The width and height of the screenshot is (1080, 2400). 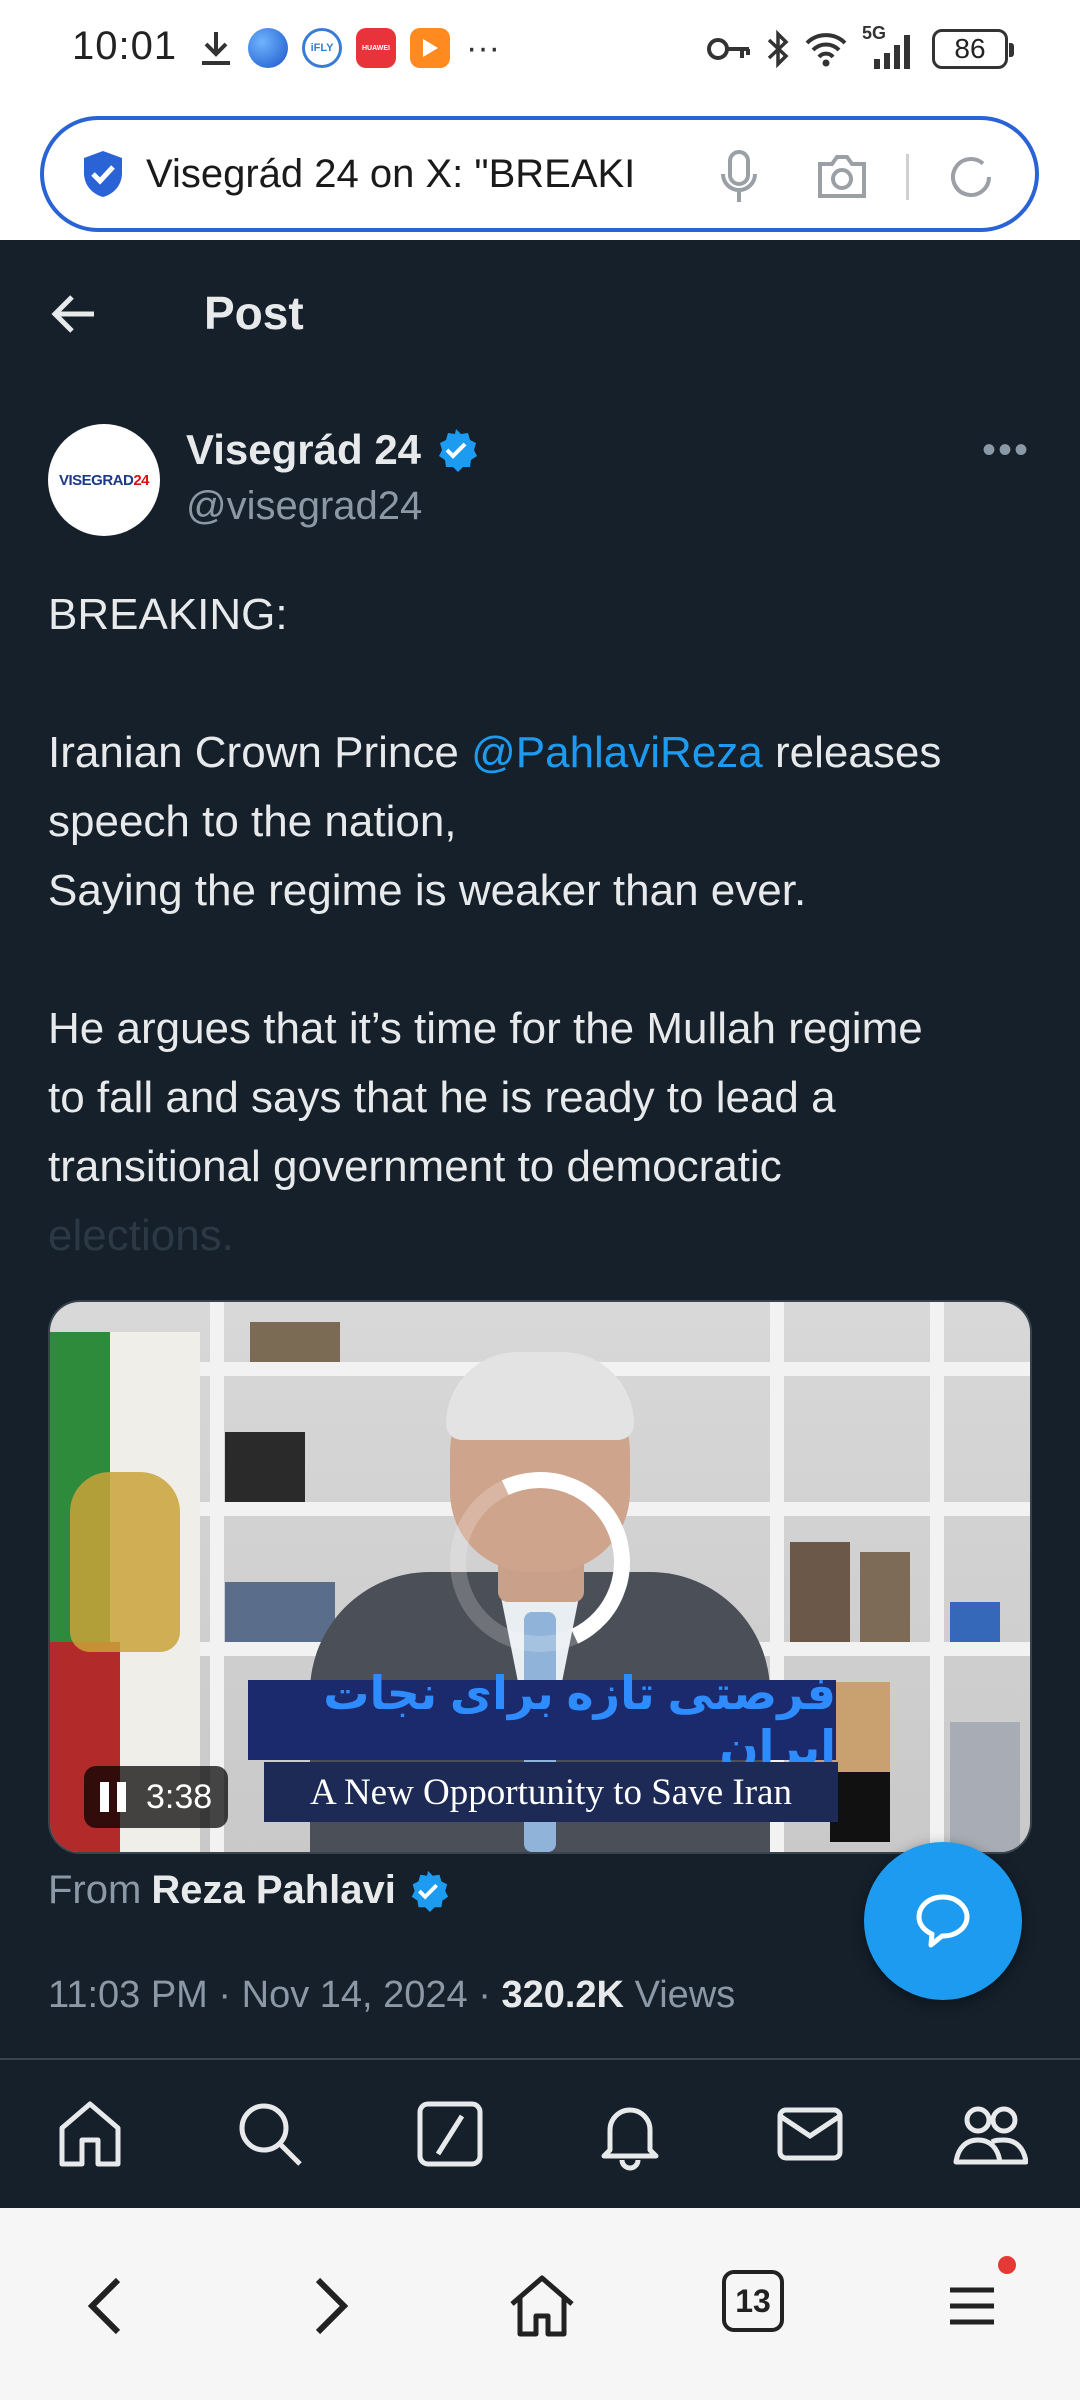 What do you see at coordinates (103, 174) in the screenshot?
I see `shield-check-icon` at bounding box center [103, 174].